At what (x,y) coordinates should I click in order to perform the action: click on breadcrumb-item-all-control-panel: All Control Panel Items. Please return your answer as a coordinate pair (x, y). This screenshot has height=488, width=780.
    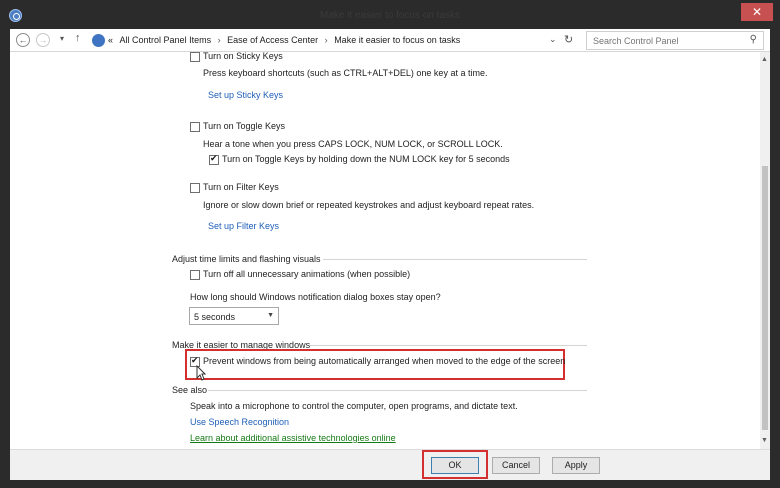
    Looking at the image, I should click on (166, 40).